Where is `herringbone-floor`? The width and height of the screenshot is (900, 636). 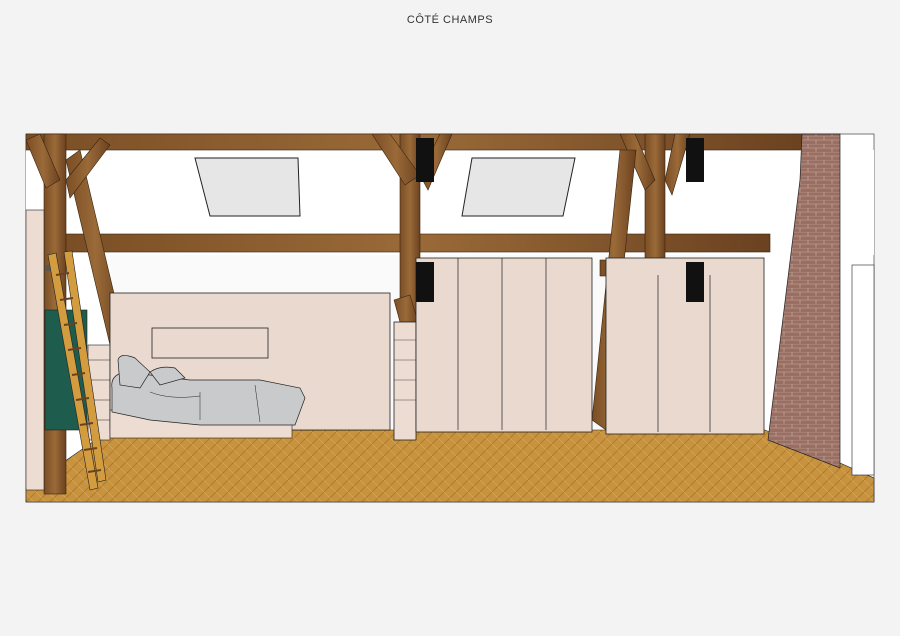
herringbone-floor is located at coordinates (450, 466).